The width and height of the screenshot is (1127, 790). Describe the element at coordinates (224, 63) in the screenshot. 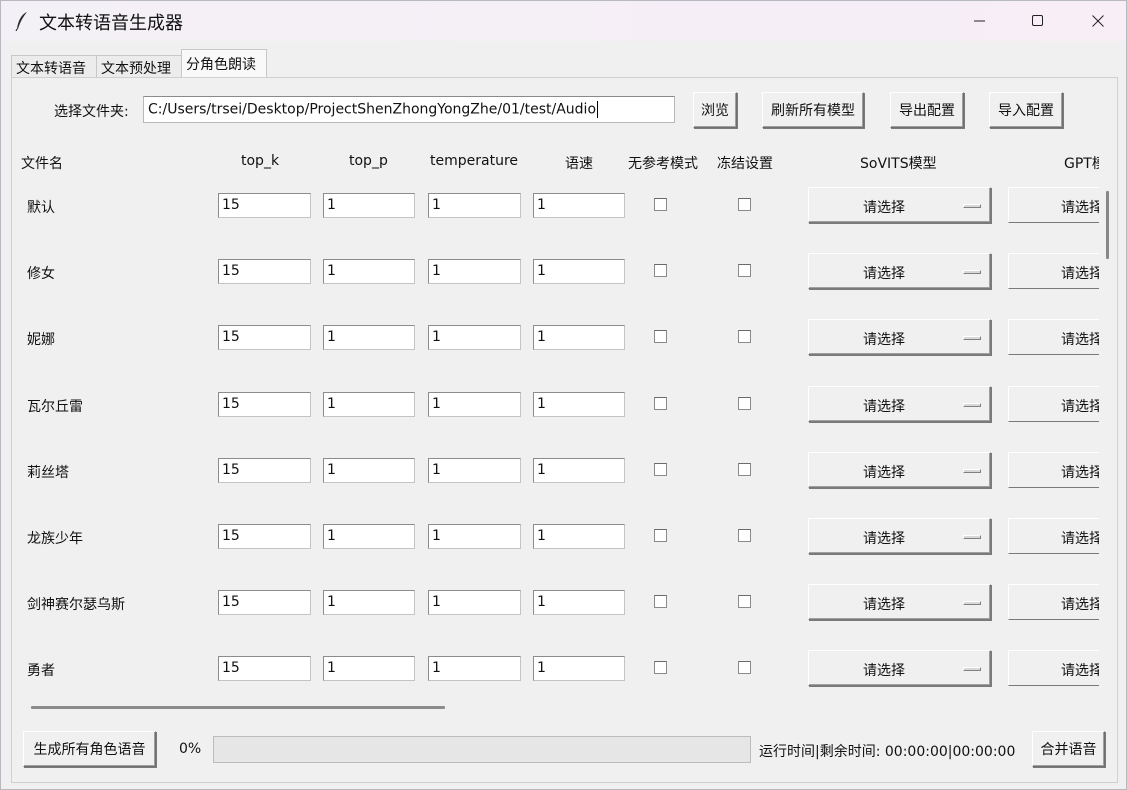

I see `tab-role-reading: 分角色朗读` at that location.